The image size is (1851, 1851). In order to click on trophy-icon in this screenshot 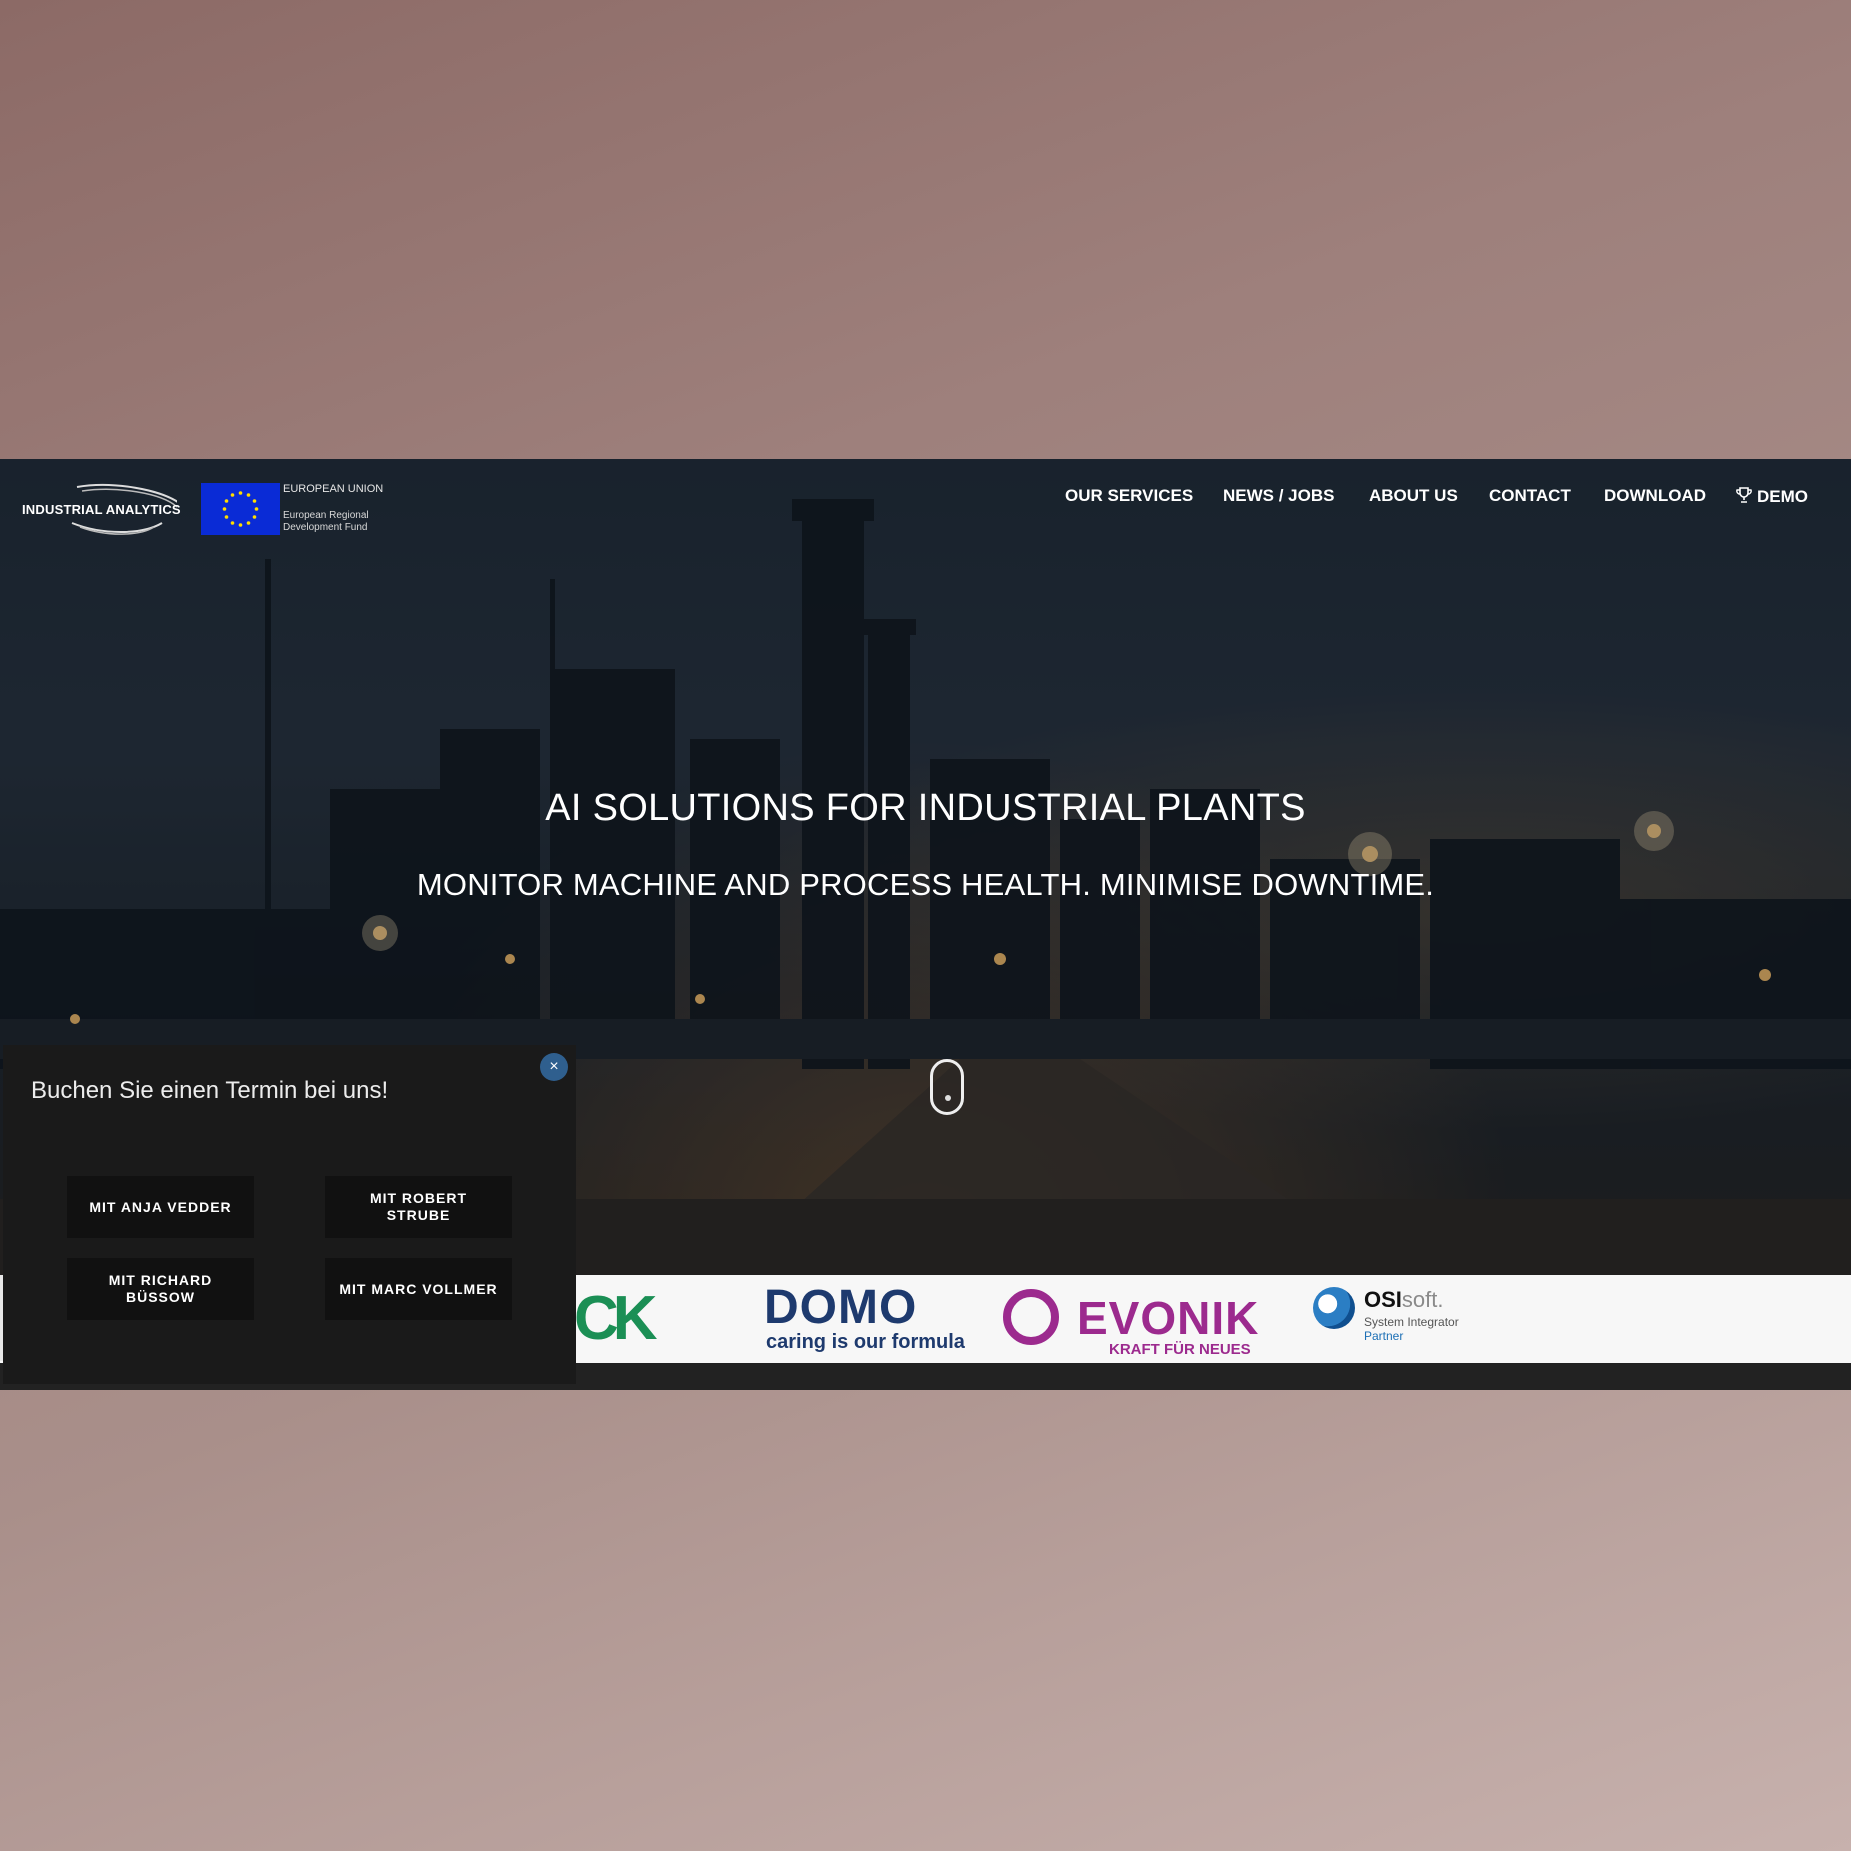, I will do `click(1744, 495)`.